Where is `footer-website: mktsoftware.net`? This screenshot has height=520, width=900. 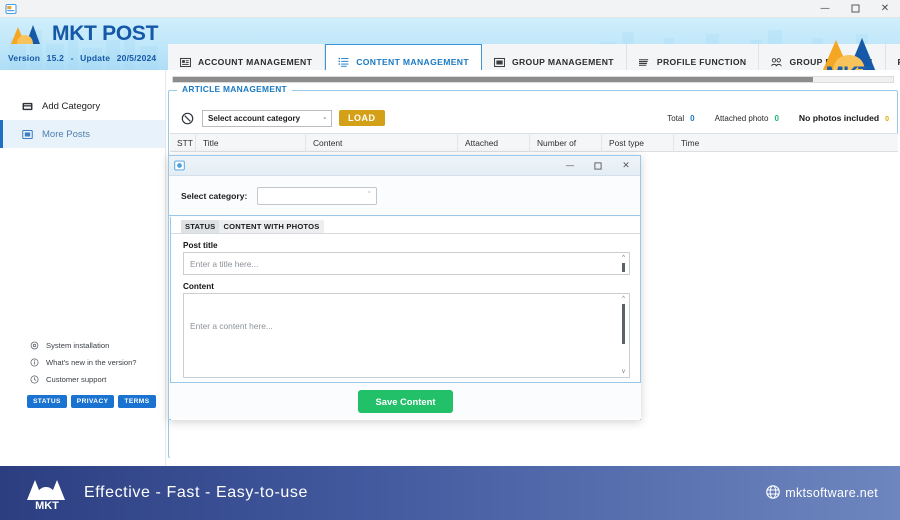 footer-website: mktsoftware.net is located at coordinates (822, 493).